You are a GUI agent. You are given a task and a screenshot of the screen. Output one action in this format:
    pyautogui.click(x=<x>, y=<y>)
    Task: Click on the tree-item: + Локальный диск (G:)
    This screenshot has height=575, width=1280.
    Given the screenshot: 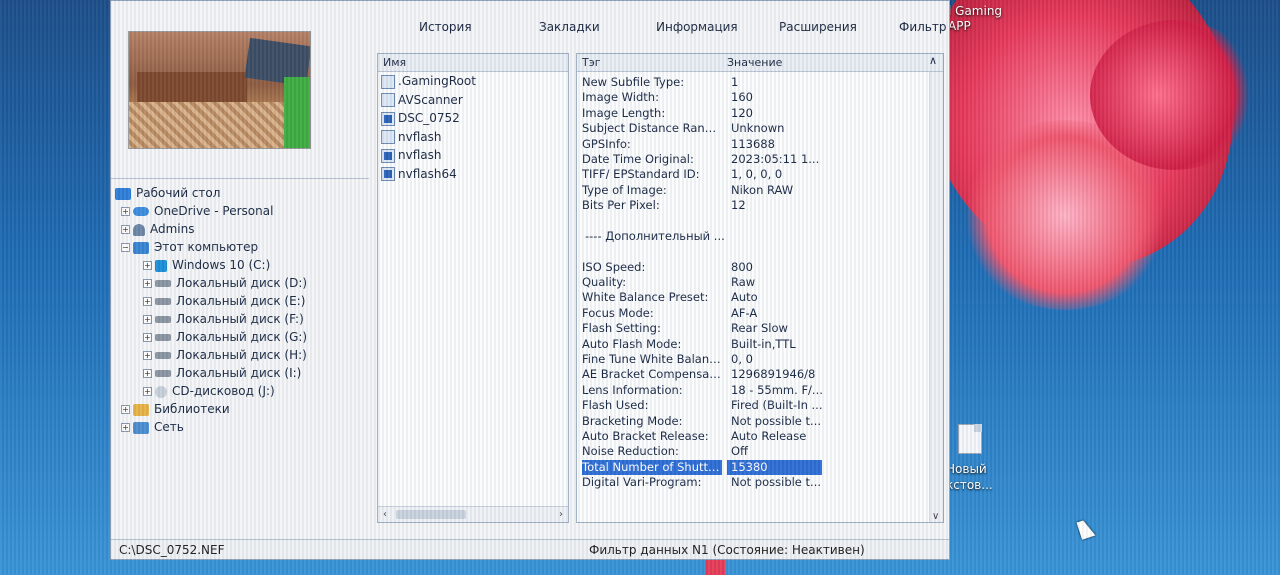 What is the action you would take?
    pyautogui.click(x=243, y=337)
    